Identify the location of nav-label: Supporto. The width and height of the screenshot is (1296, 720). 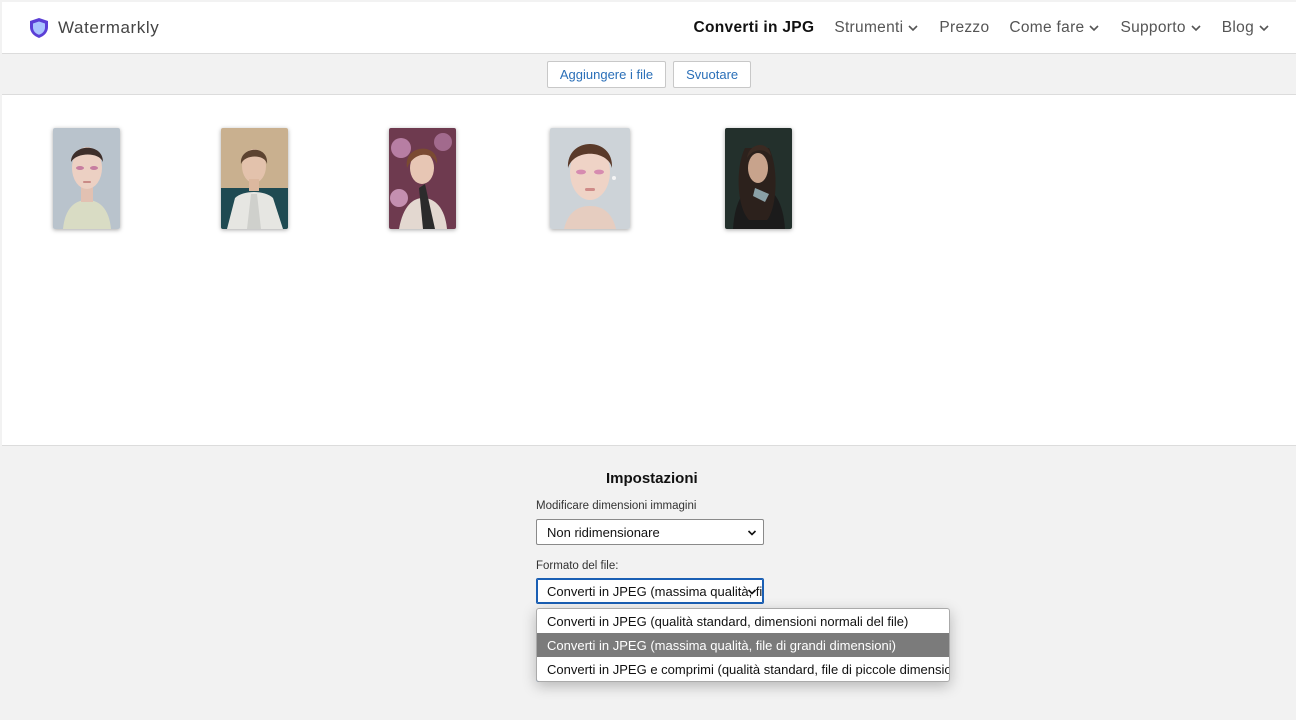
(1153, 27).